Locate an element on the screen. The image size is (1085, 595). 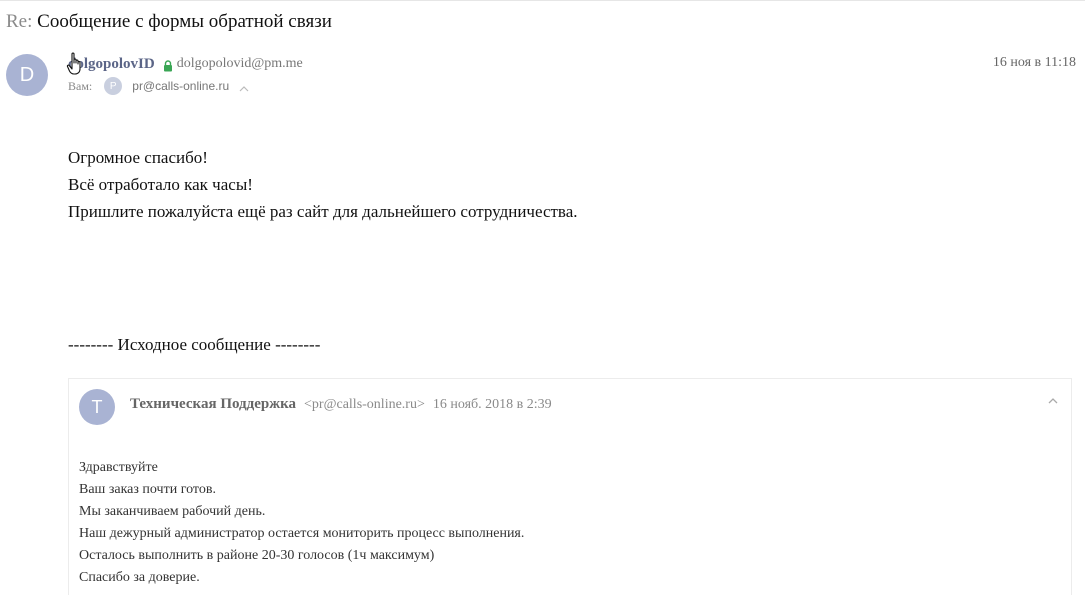
sender-line: dolgopolovID dolgopolovid@pm.me is located at coordinates (185, 64).